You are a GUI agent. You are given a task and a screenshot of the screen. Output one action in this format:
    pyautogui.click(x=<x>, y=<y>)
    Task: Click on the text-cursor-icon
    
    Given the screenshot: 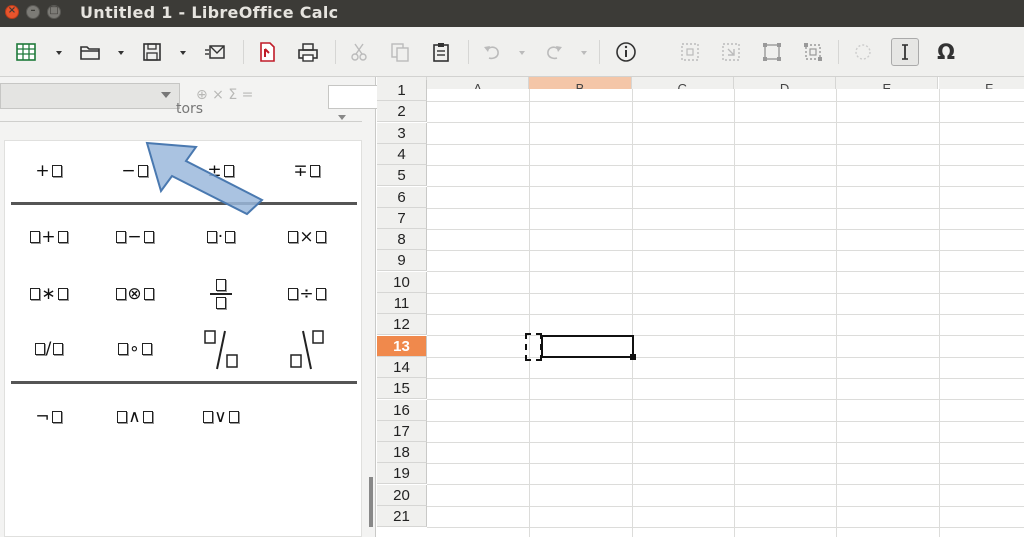 What is the action you would take?
    pyautogui.click(x=905, y=52)
    